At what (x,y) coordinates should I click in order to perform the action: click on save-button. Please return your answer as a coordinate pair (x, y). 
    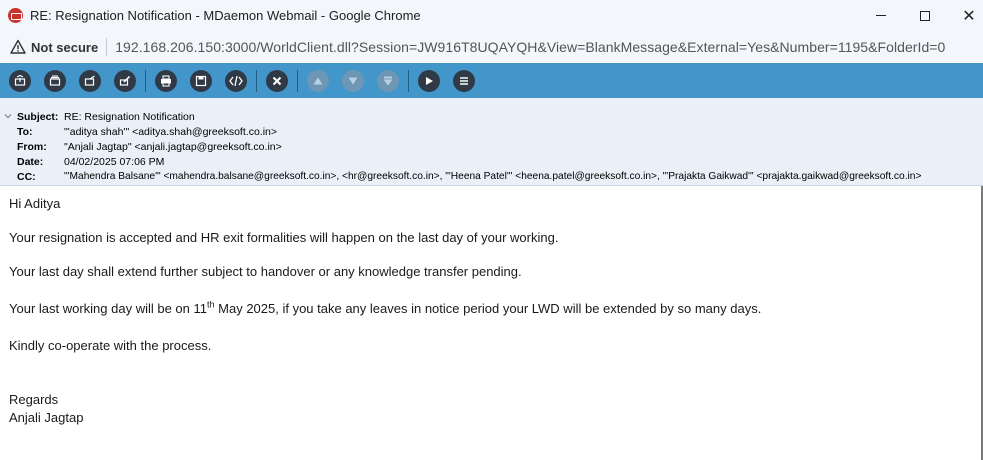
    Looking at the image, I should click on (201, 80).